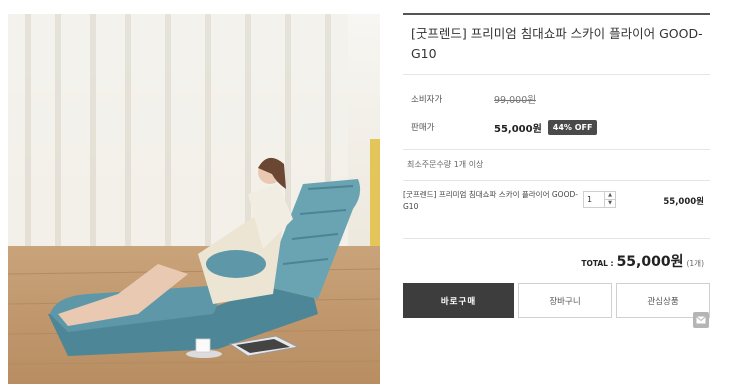 The image size is (743, 388). I want to click on sale-price-label: 판매가, so click(423, 128).